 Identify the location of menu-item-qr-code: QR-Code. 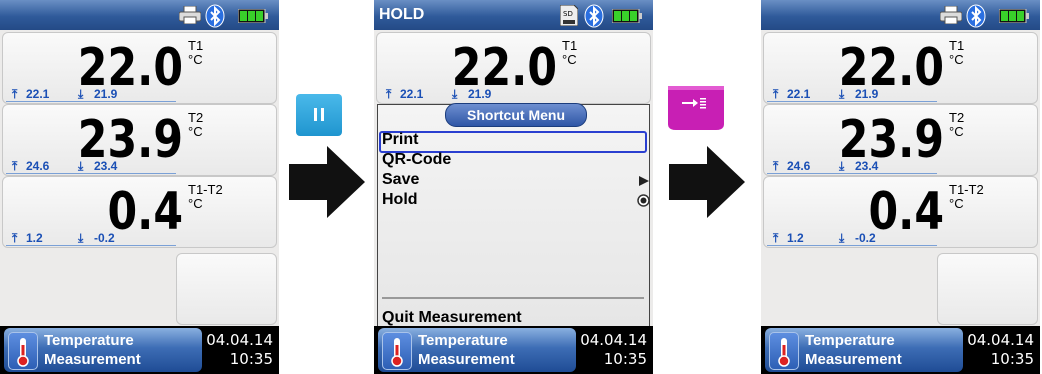
(416, 160).